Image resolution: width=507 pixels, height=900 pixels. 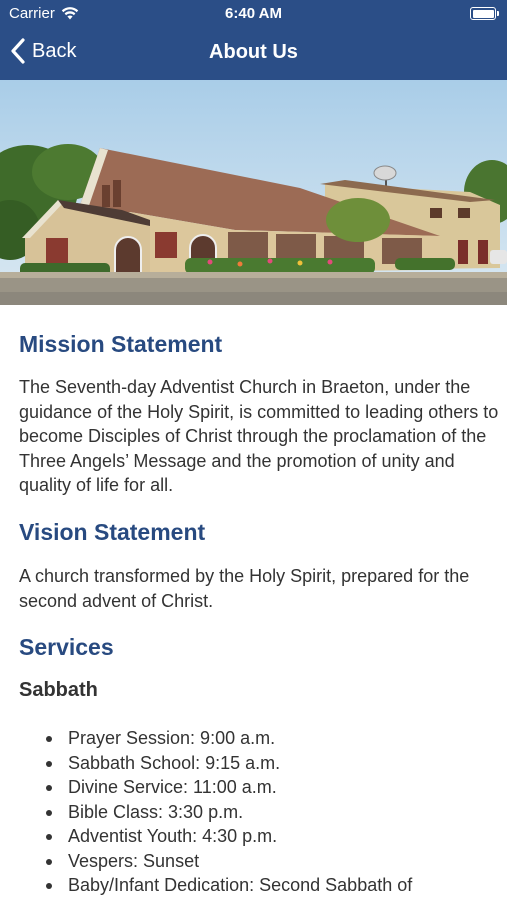 I want to click on list-item: Adventist Youth: 4:30 p.m., so click(x=215, y=836).